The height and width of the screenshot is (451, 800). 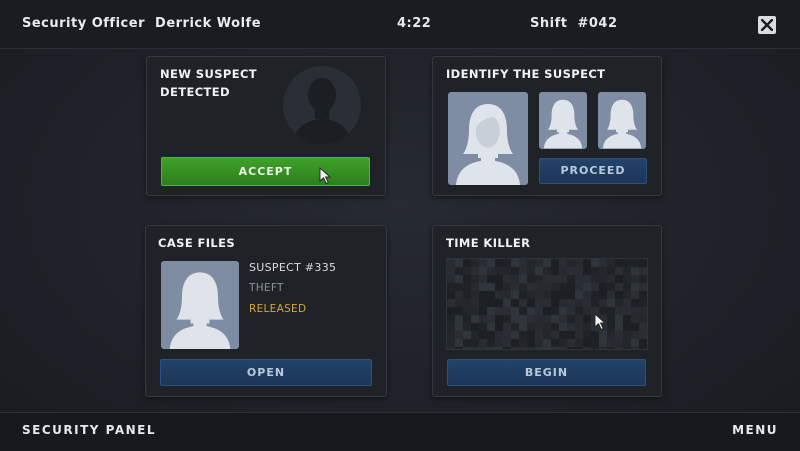 I want to click on clock-time: 4:22, so click(x=414, y=23).